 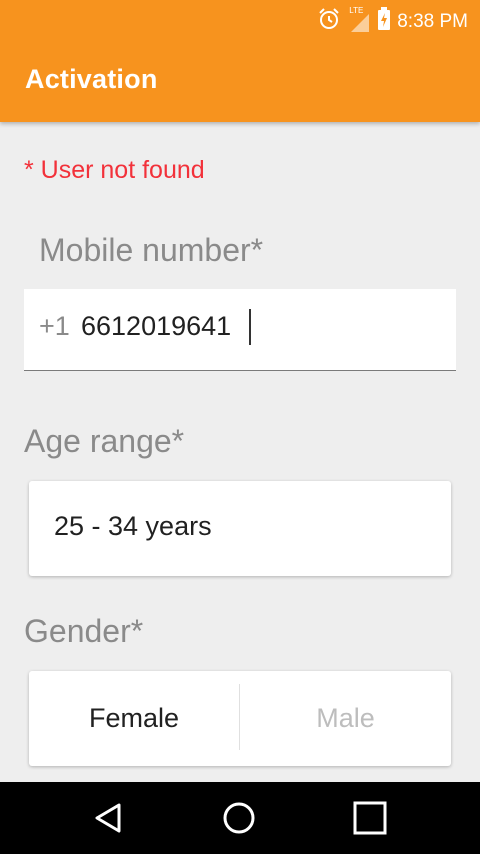 I want to click on app-bar: LTE 8:38 PM Activation, so click(x=240, y=61).